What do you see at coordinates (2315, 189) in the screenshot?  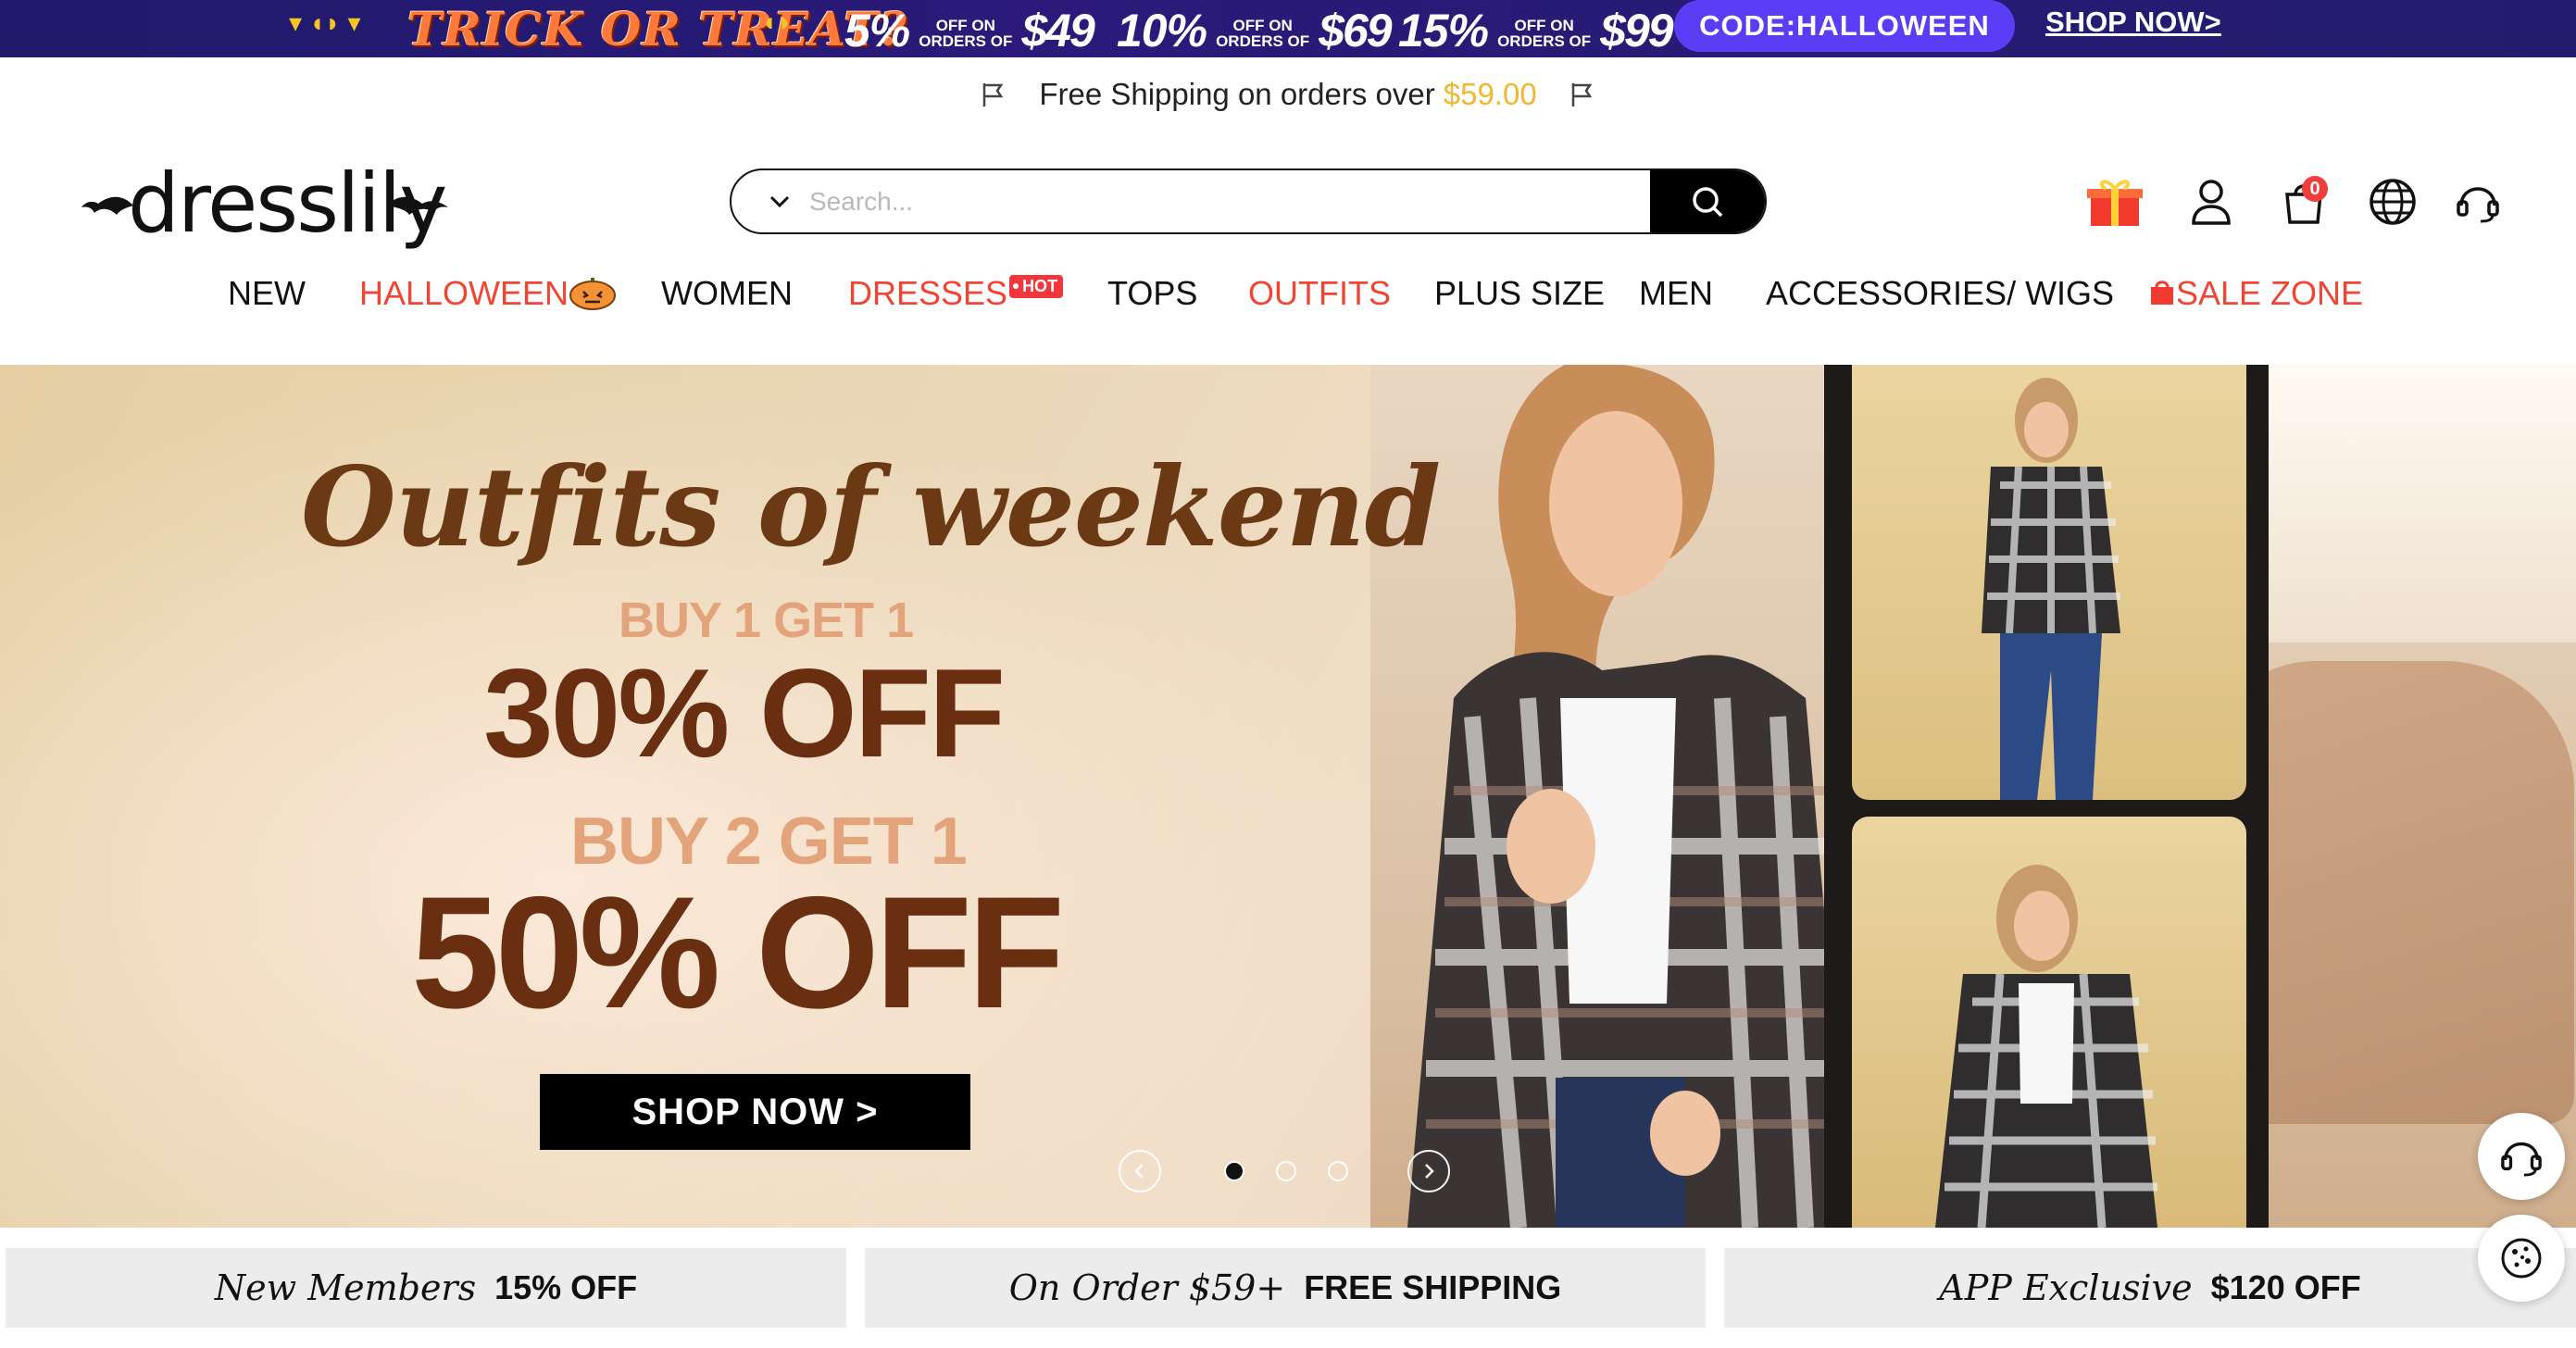 I see `cart-count-badge: 0` at bounding box center [2315, 189].